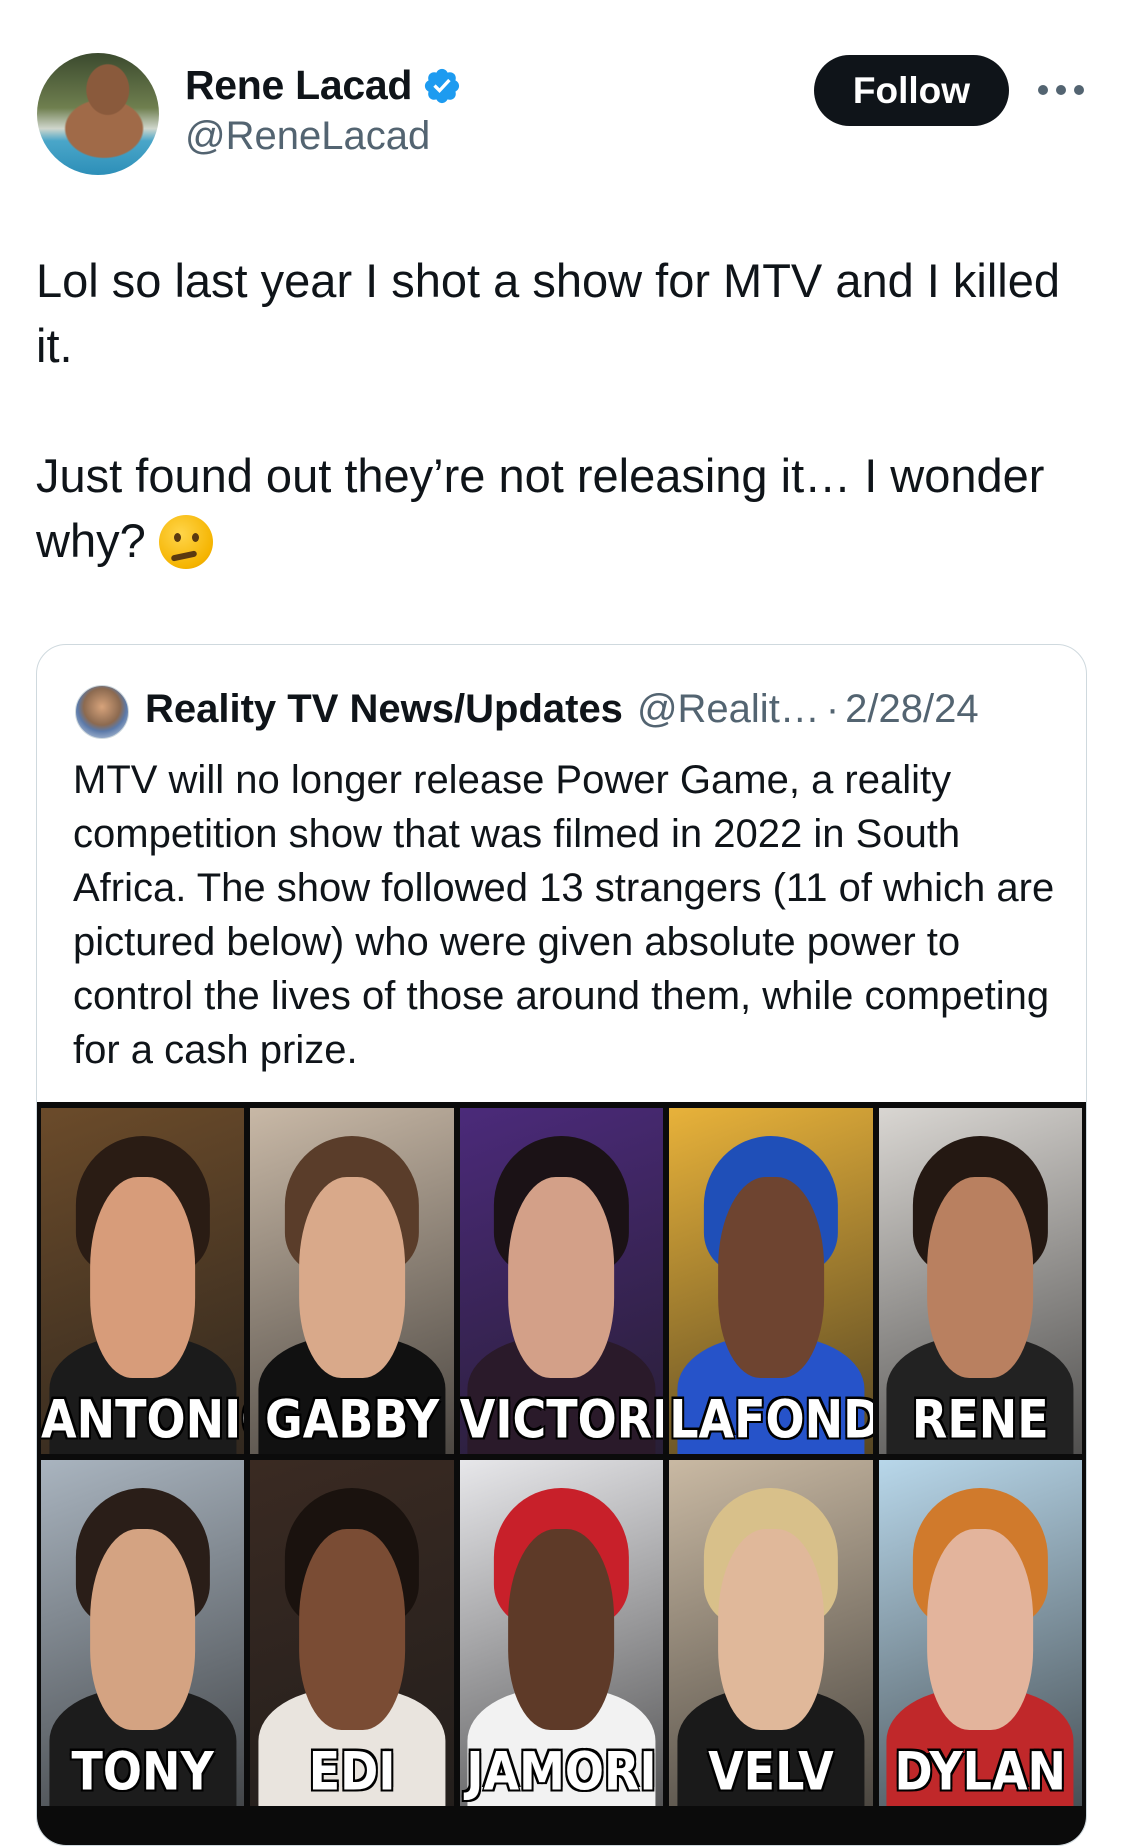  I want to click on cast-photo: VELV, so click(771, 1633).